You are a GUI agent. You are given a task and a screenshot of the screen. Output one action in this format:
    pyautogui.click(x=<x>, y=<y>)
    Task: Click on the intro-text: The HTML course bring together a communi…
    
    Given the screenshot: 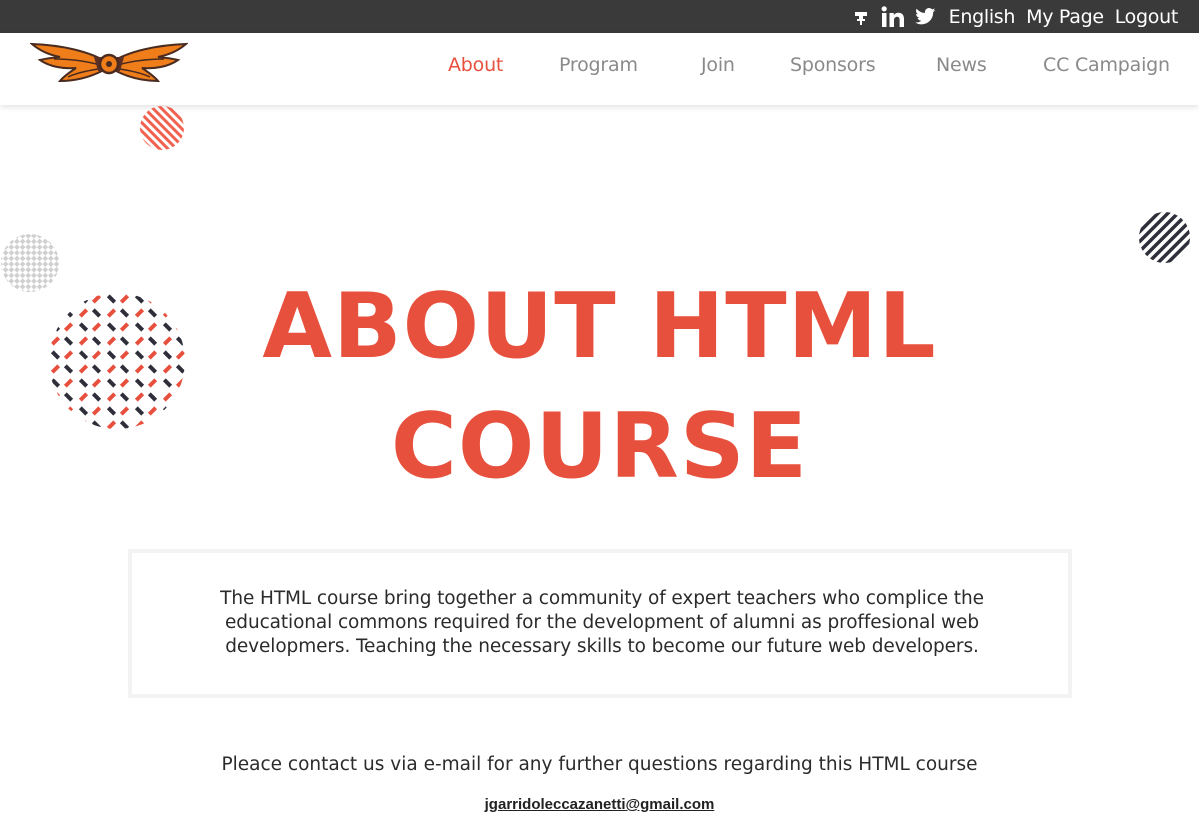 What is the action you would take?
    pyautogui.click(x=602, y=622)
    